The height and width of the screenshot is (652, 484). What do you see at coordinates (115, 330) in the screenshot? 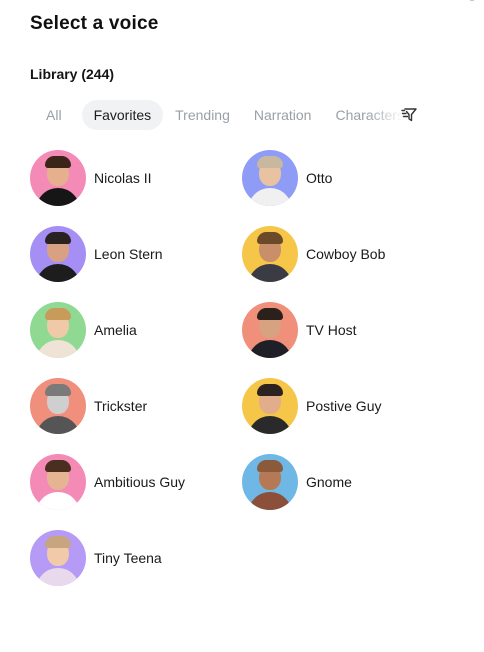
I see `voice-name: Amelia` at bounding box center [115, 330].